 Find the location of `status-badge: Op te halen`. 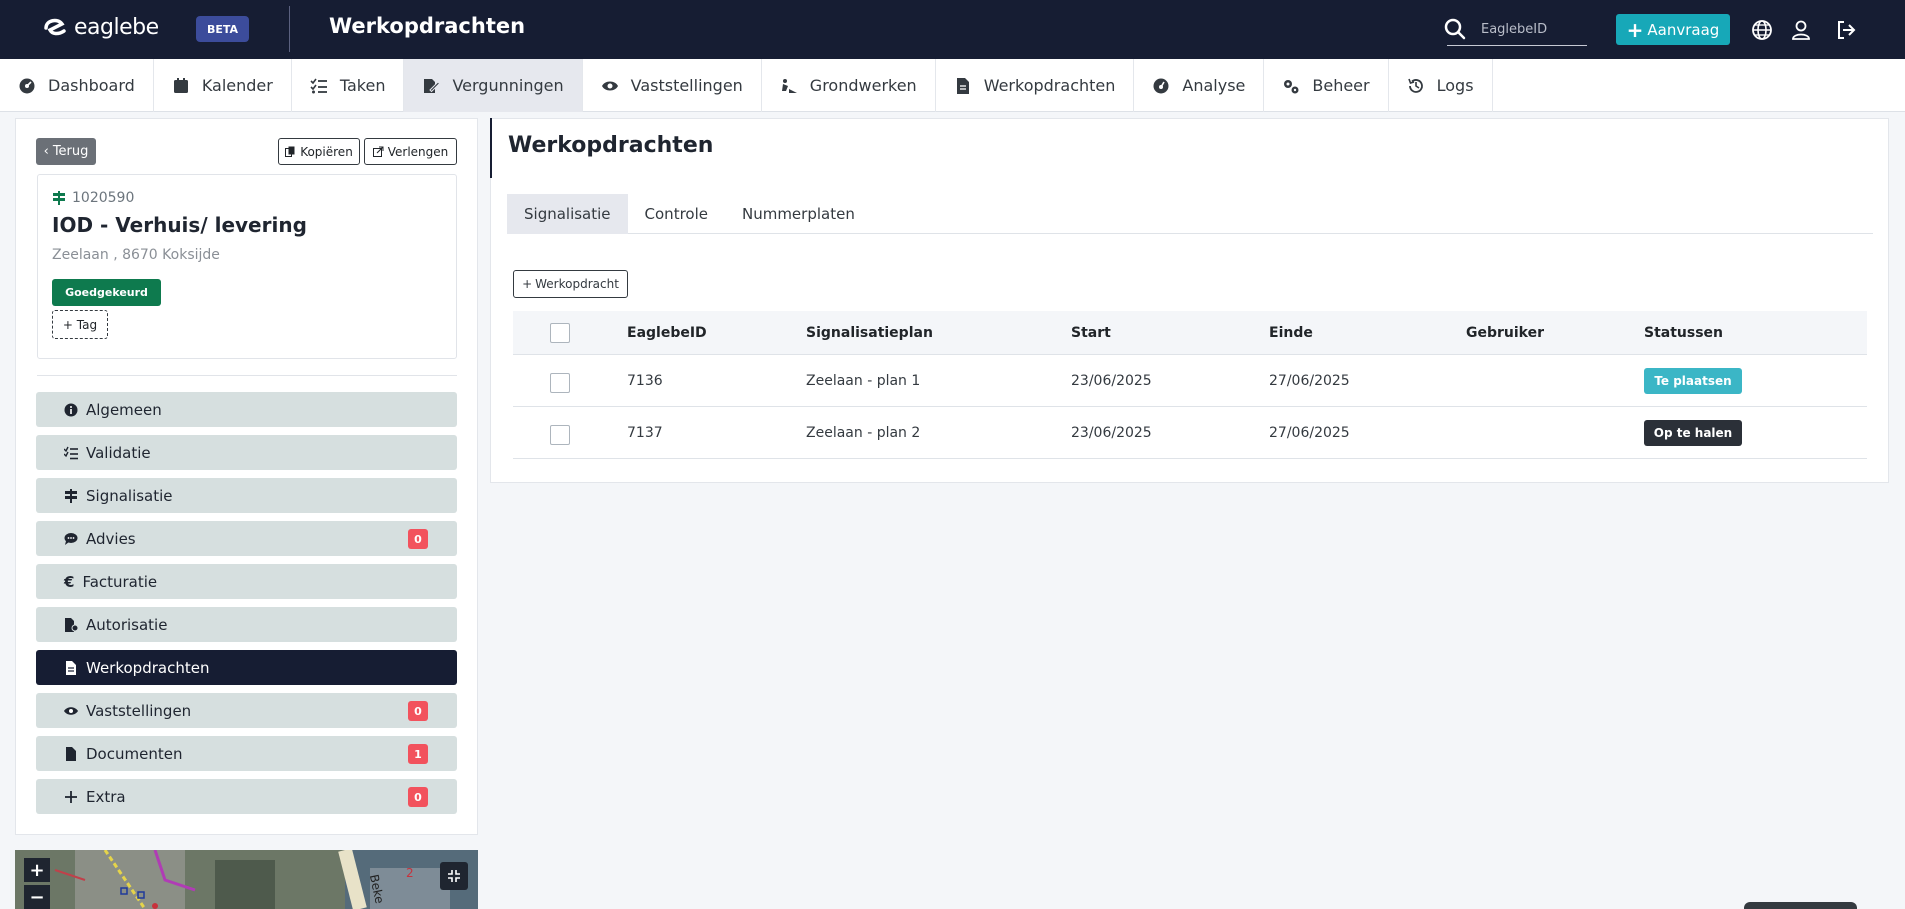

status-badge: Op te halen is located at coordinates (1693, 432).